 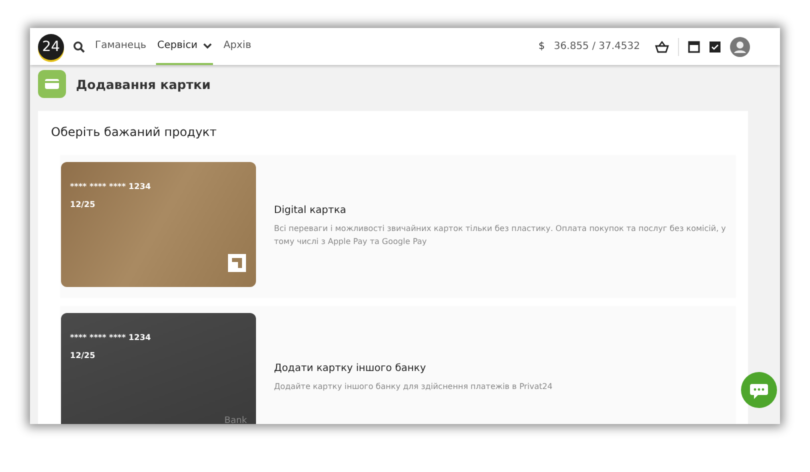 I want to click on currency-symbol: $, so click(x=541, y=46).